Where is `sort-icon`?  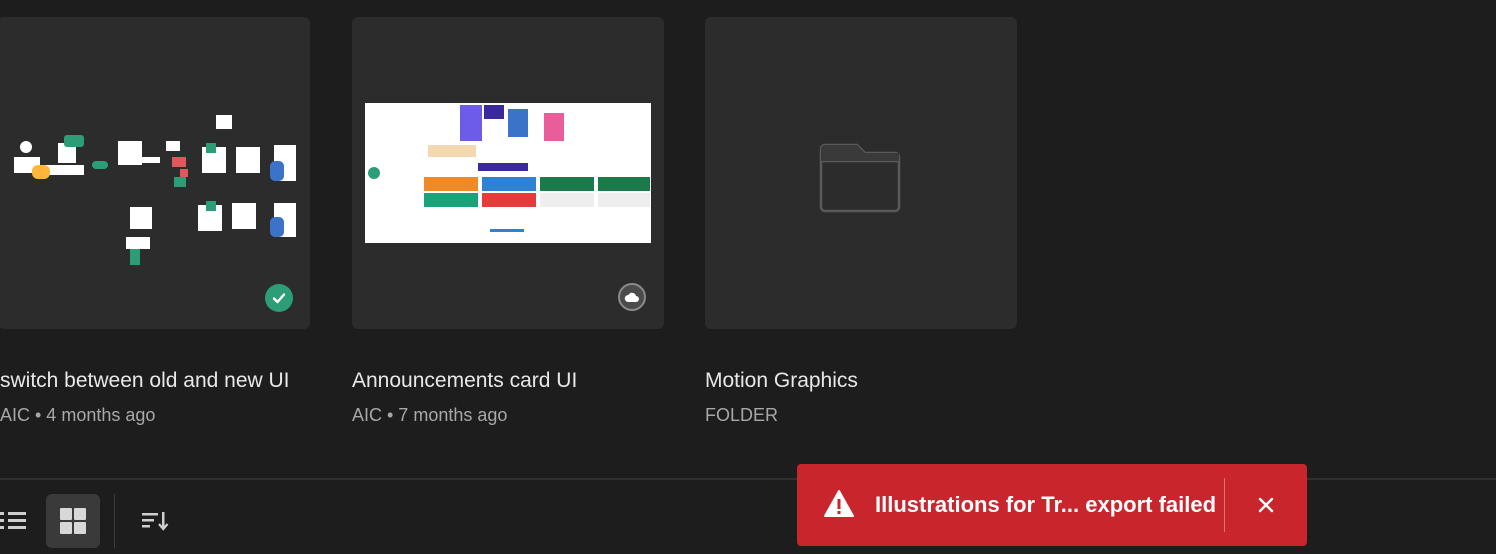
sort-icon is located at coordinates (155, 521).